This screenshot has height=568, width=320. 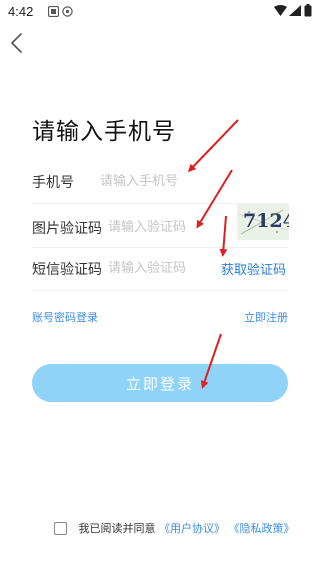 I want to click on phone-row: 手机号, so click(x=160, y=182).